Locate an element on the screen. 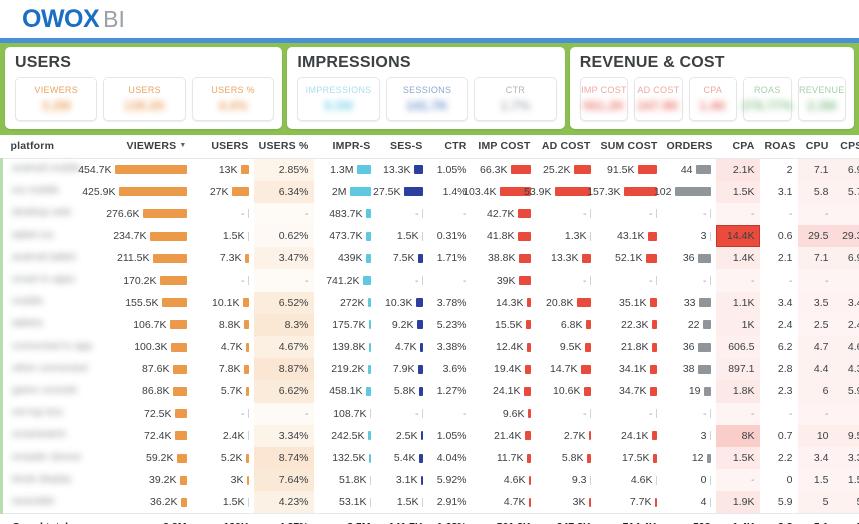 The width and height of the screenshot is (859, 524). bar-cell: 3K is located at coordinates (223, 480).